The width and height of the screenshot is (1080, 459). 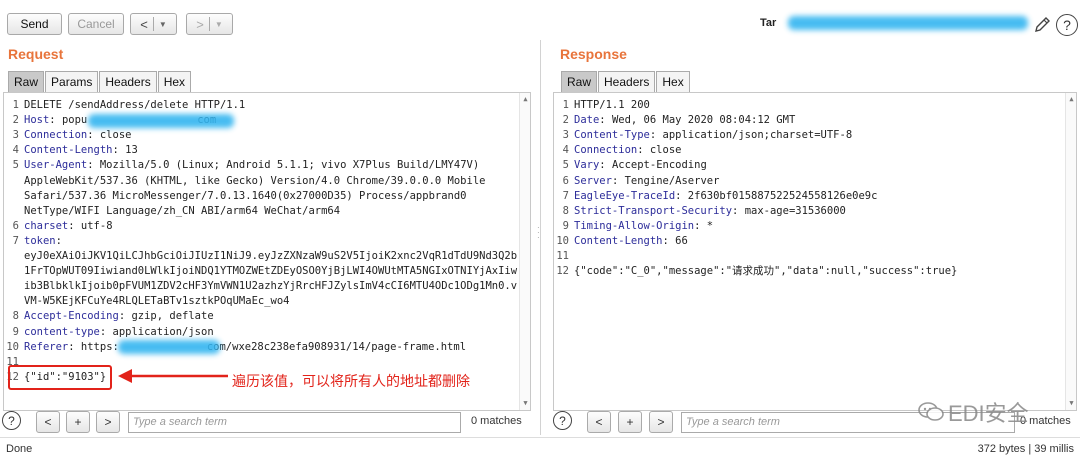 I want to click on send-button: Send, so click(x=34, y=24).